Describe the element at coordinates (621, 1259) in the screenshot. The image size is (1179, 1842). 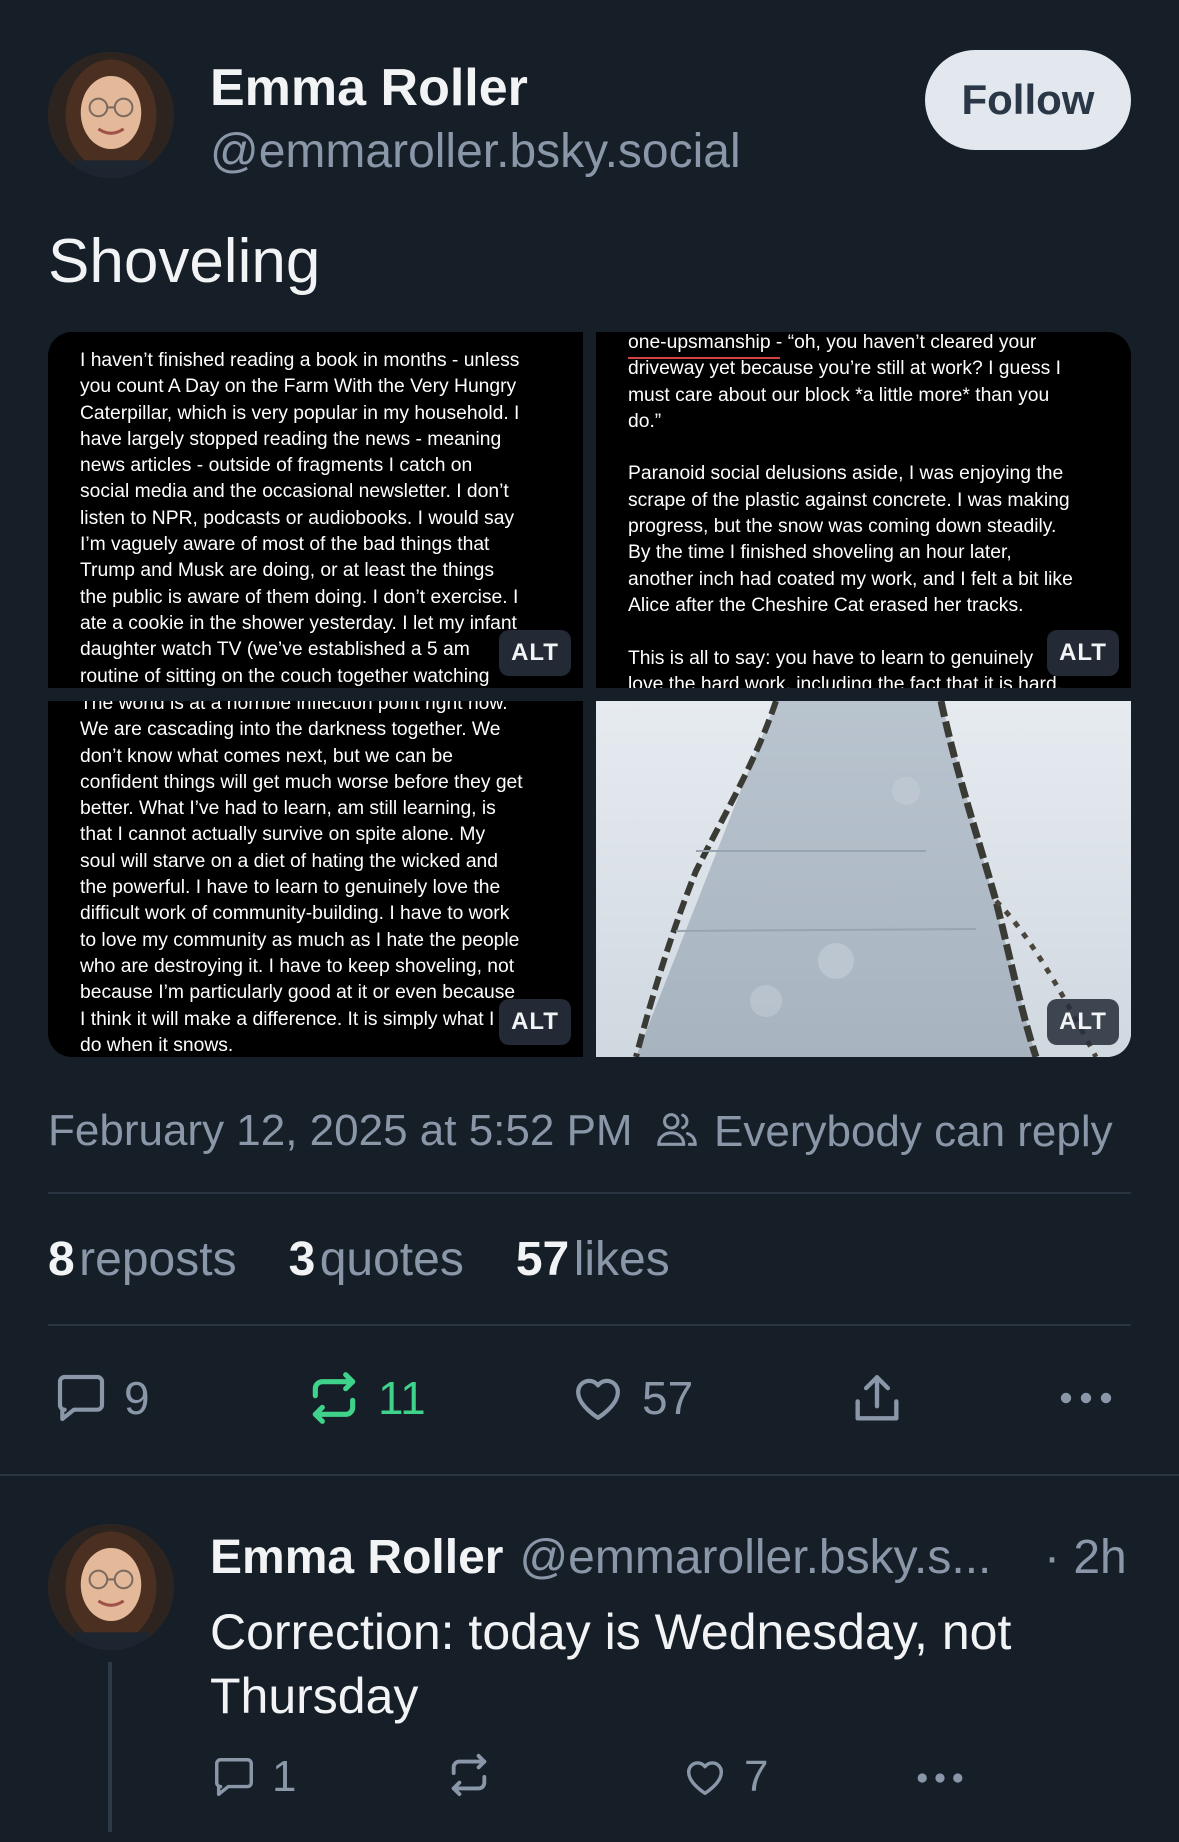
I see `likes-label: likes` at that location.